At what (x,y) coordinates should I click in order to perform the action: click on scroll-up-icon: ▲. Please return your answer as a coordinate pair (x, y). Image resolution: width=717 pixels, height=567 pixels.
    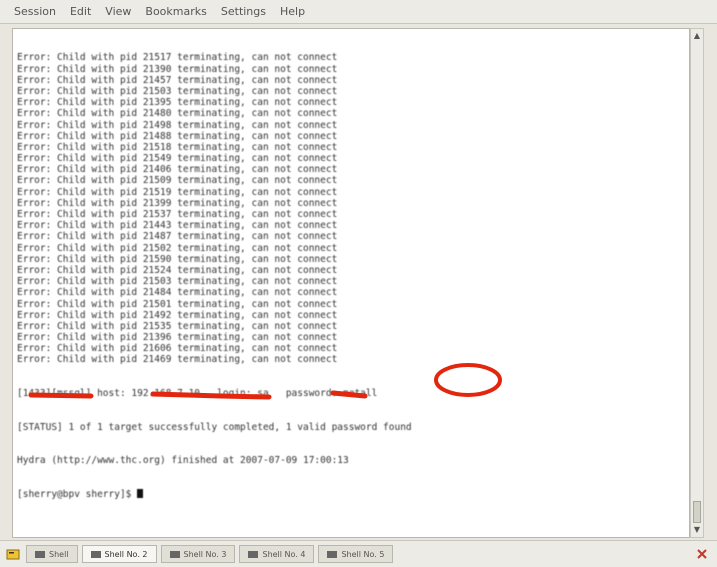
    Looking at the image, I should click on (697, 36).